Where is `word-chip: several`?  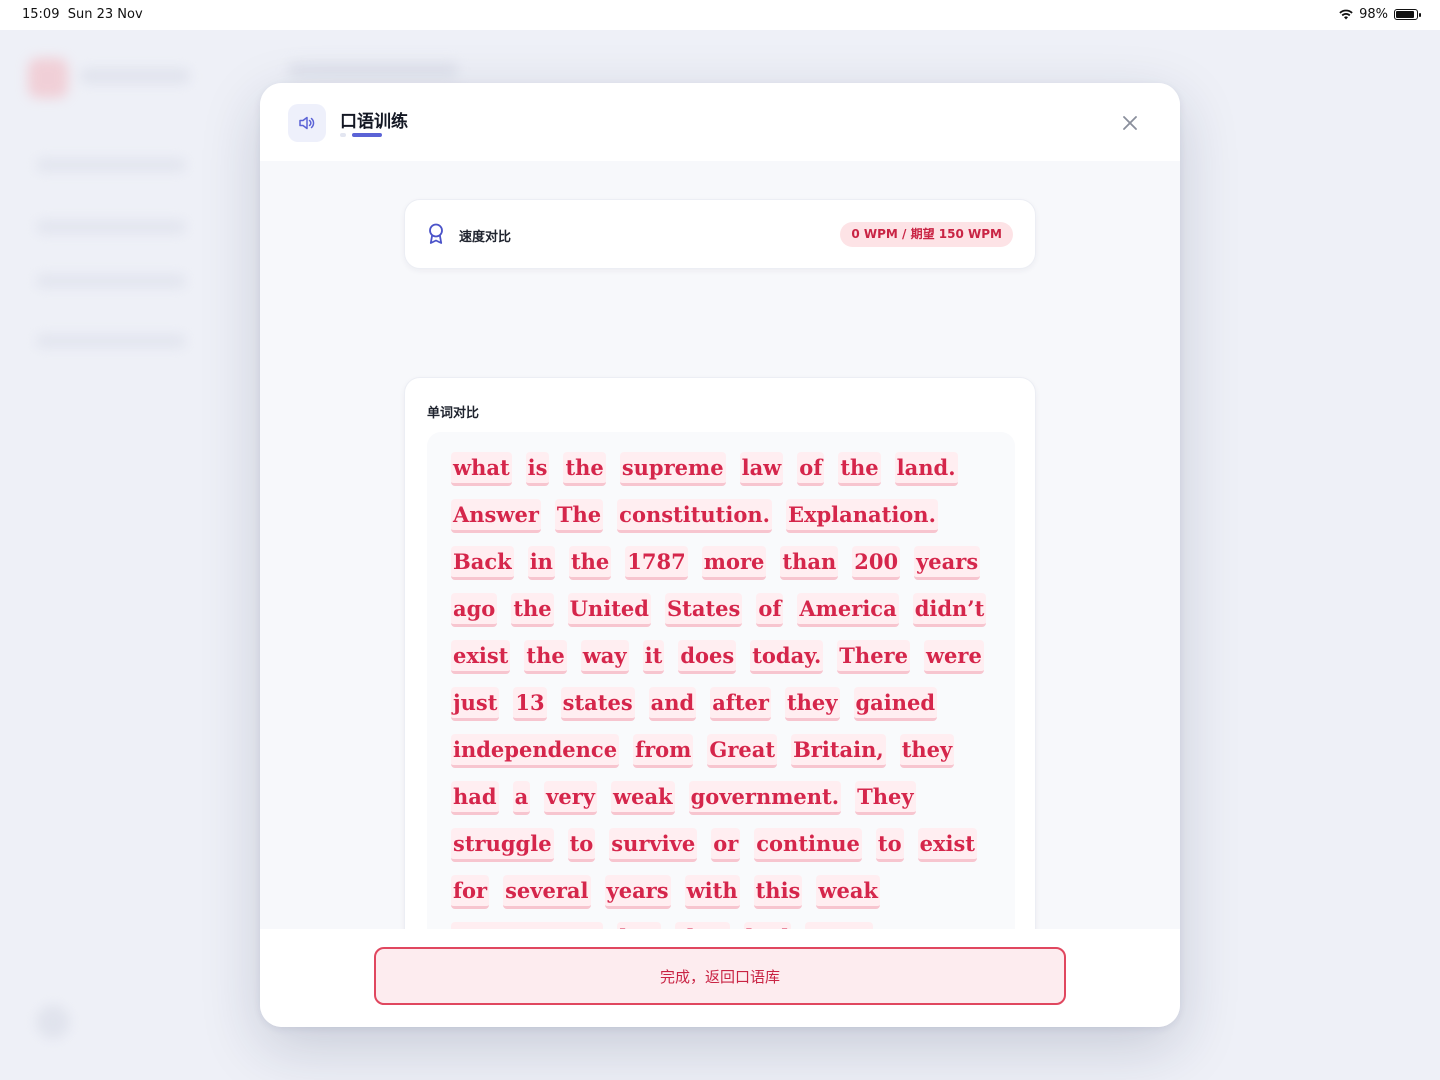
word-chip: several is located at coordinates (547, 892).